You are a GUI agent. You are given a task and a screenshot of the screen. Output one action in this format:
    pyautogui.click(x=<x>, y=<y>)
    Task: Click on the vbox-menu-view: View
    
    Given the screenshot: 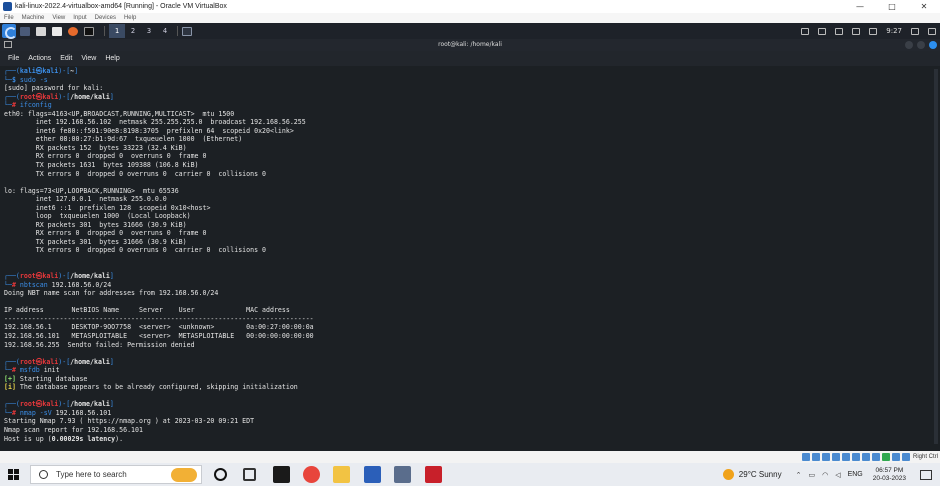 What is the action you would take?
    pyautogui.click(x=58, y=18)
    